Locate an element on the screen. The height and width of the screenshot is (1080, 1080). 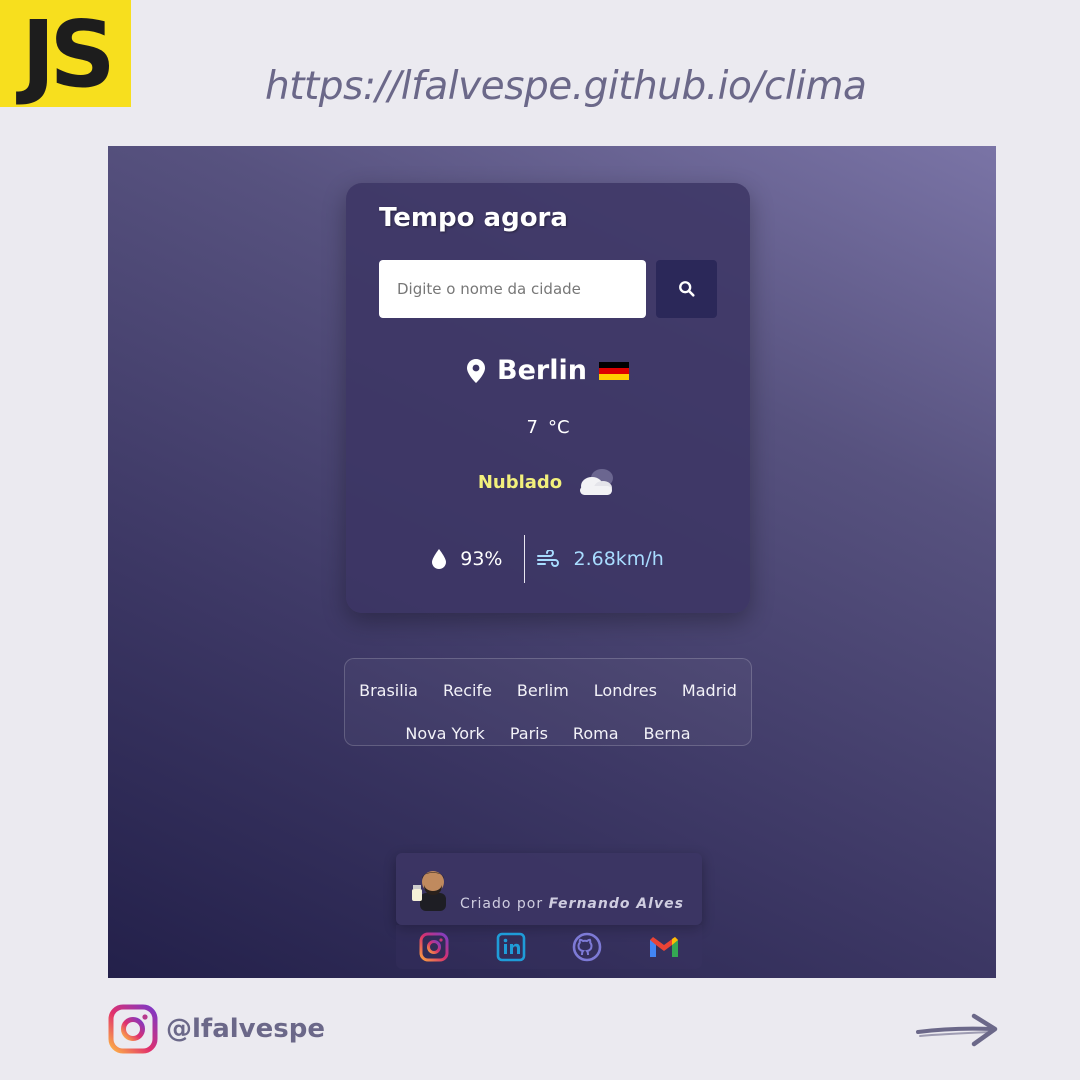
search-button is located at coordinates (686, 289).